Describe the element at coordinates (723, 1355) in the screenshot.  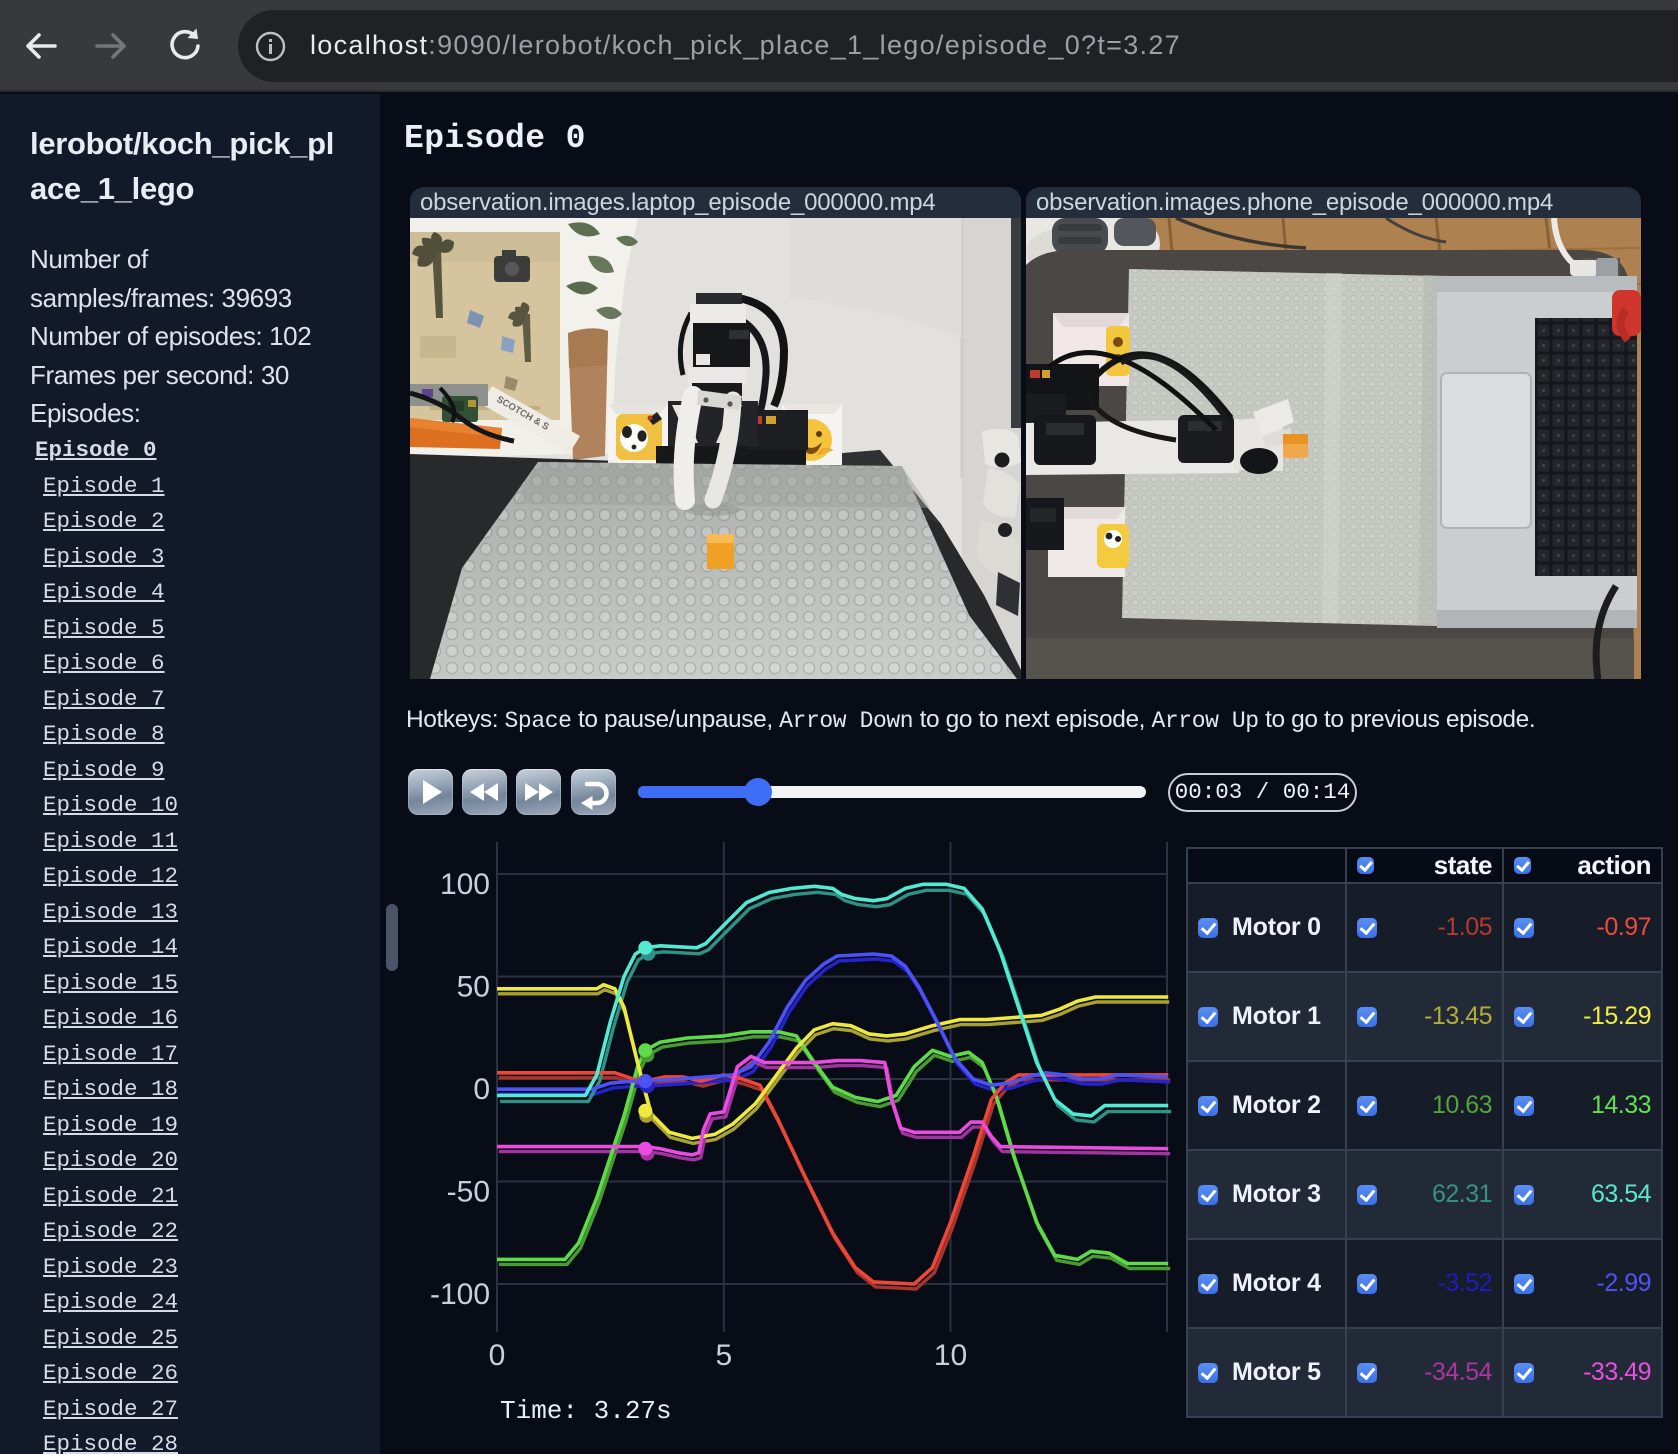
I see `svg-text: 5` at that location.